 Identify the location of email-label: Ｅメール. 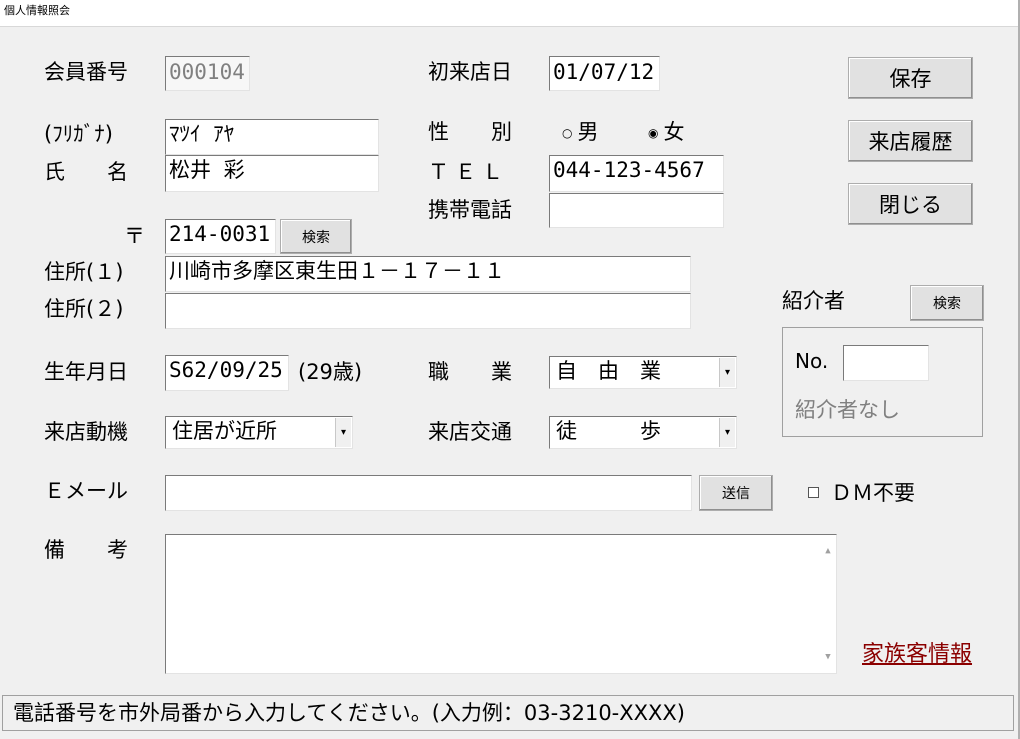
(86, 491).